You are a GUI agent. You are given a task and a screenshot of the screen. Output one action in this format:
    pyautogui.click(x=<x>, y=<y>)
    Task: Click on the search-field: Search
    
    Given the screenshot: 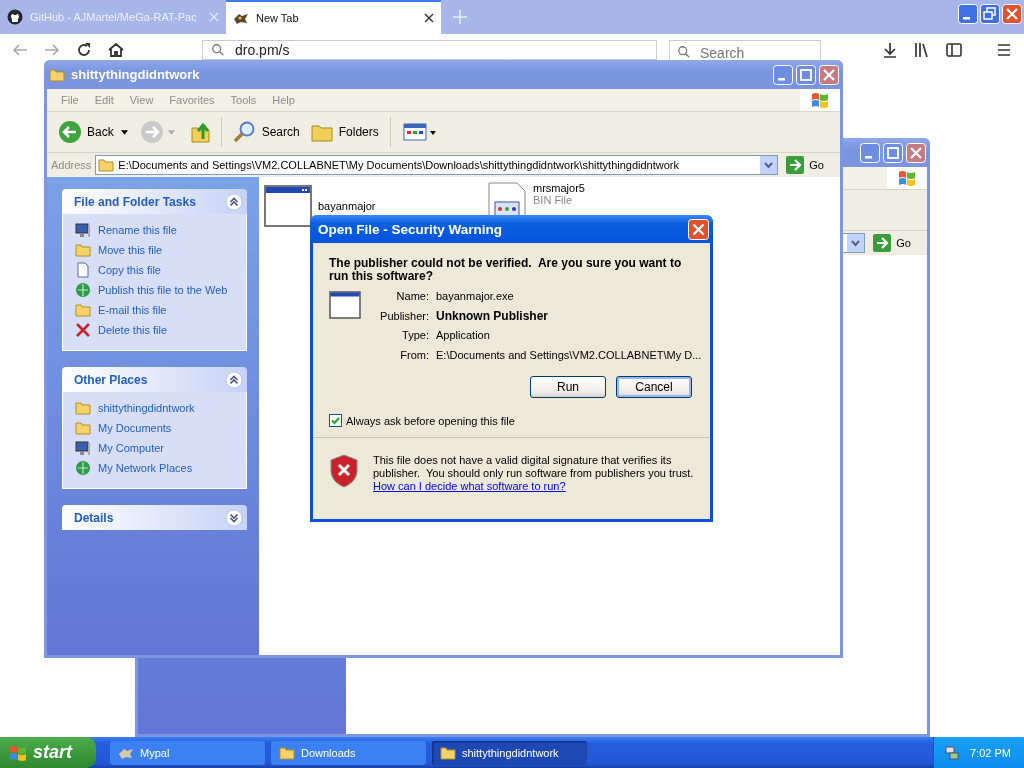 What is the action you would take?
    pyautogui.click(x=745, y=50)
    